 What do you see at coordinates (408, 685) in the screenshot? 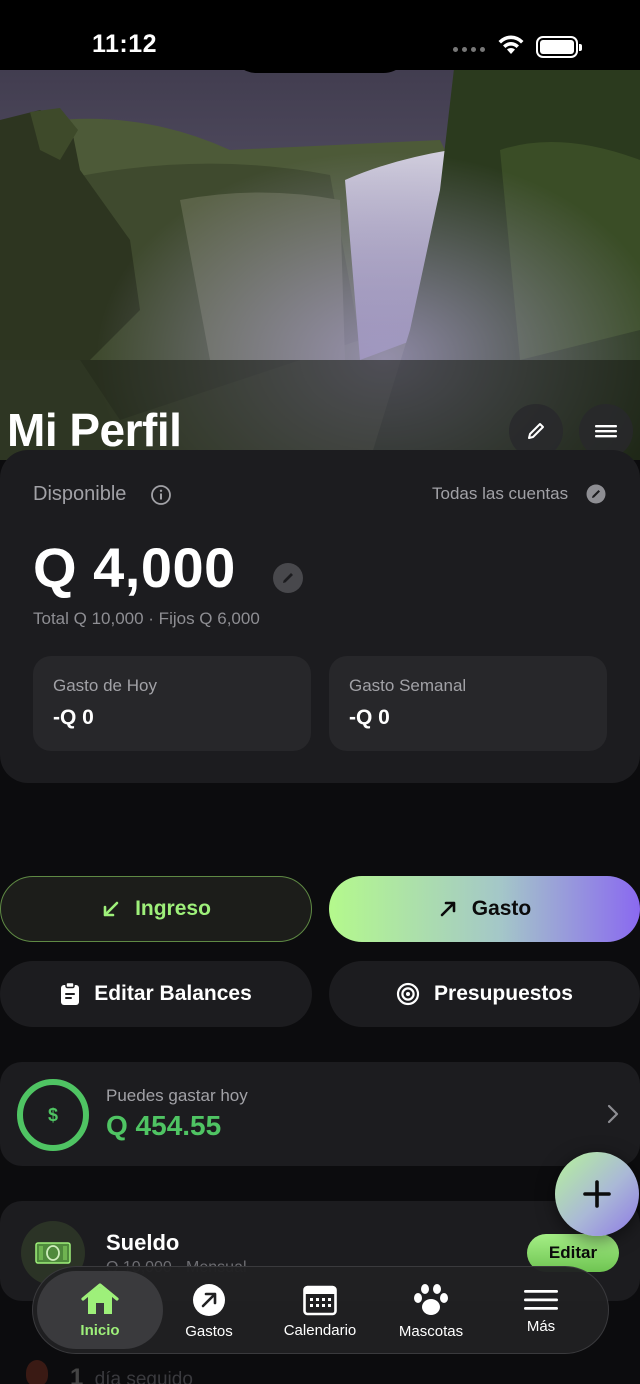
I see `weekly-spend-label: Gasto Semanal` at bounding box center [408, 685].